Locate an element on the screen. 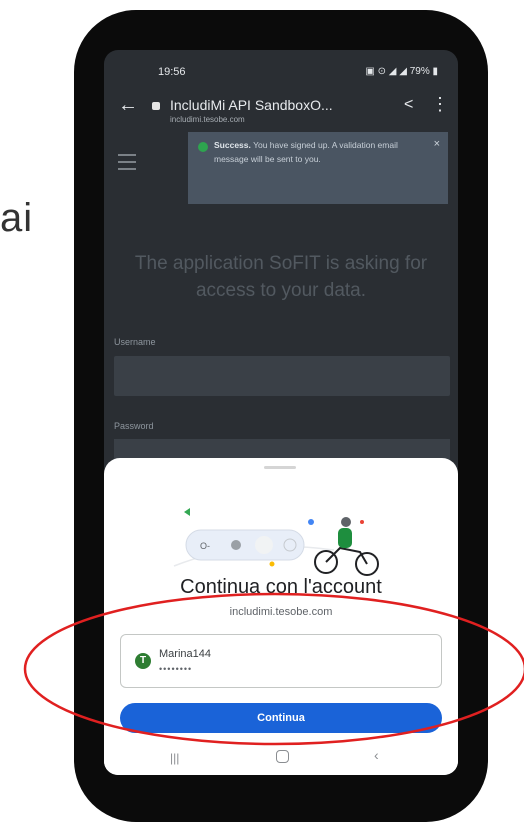  android-nav-bar: ||| ‹ is located at coordinates (281, 758).